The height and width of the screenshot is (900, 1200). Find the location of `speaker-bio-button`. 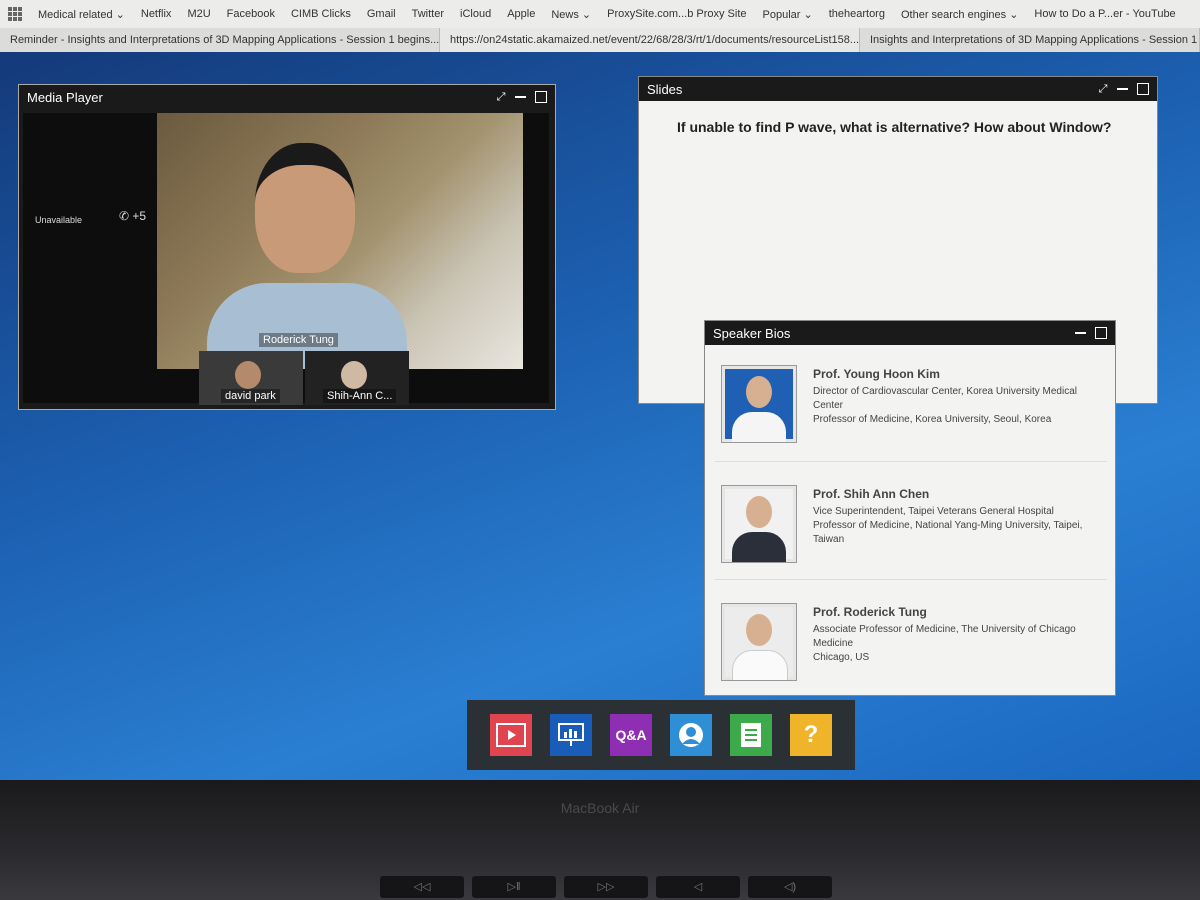

speaker-bio-button is located at coordinates (691, 735).